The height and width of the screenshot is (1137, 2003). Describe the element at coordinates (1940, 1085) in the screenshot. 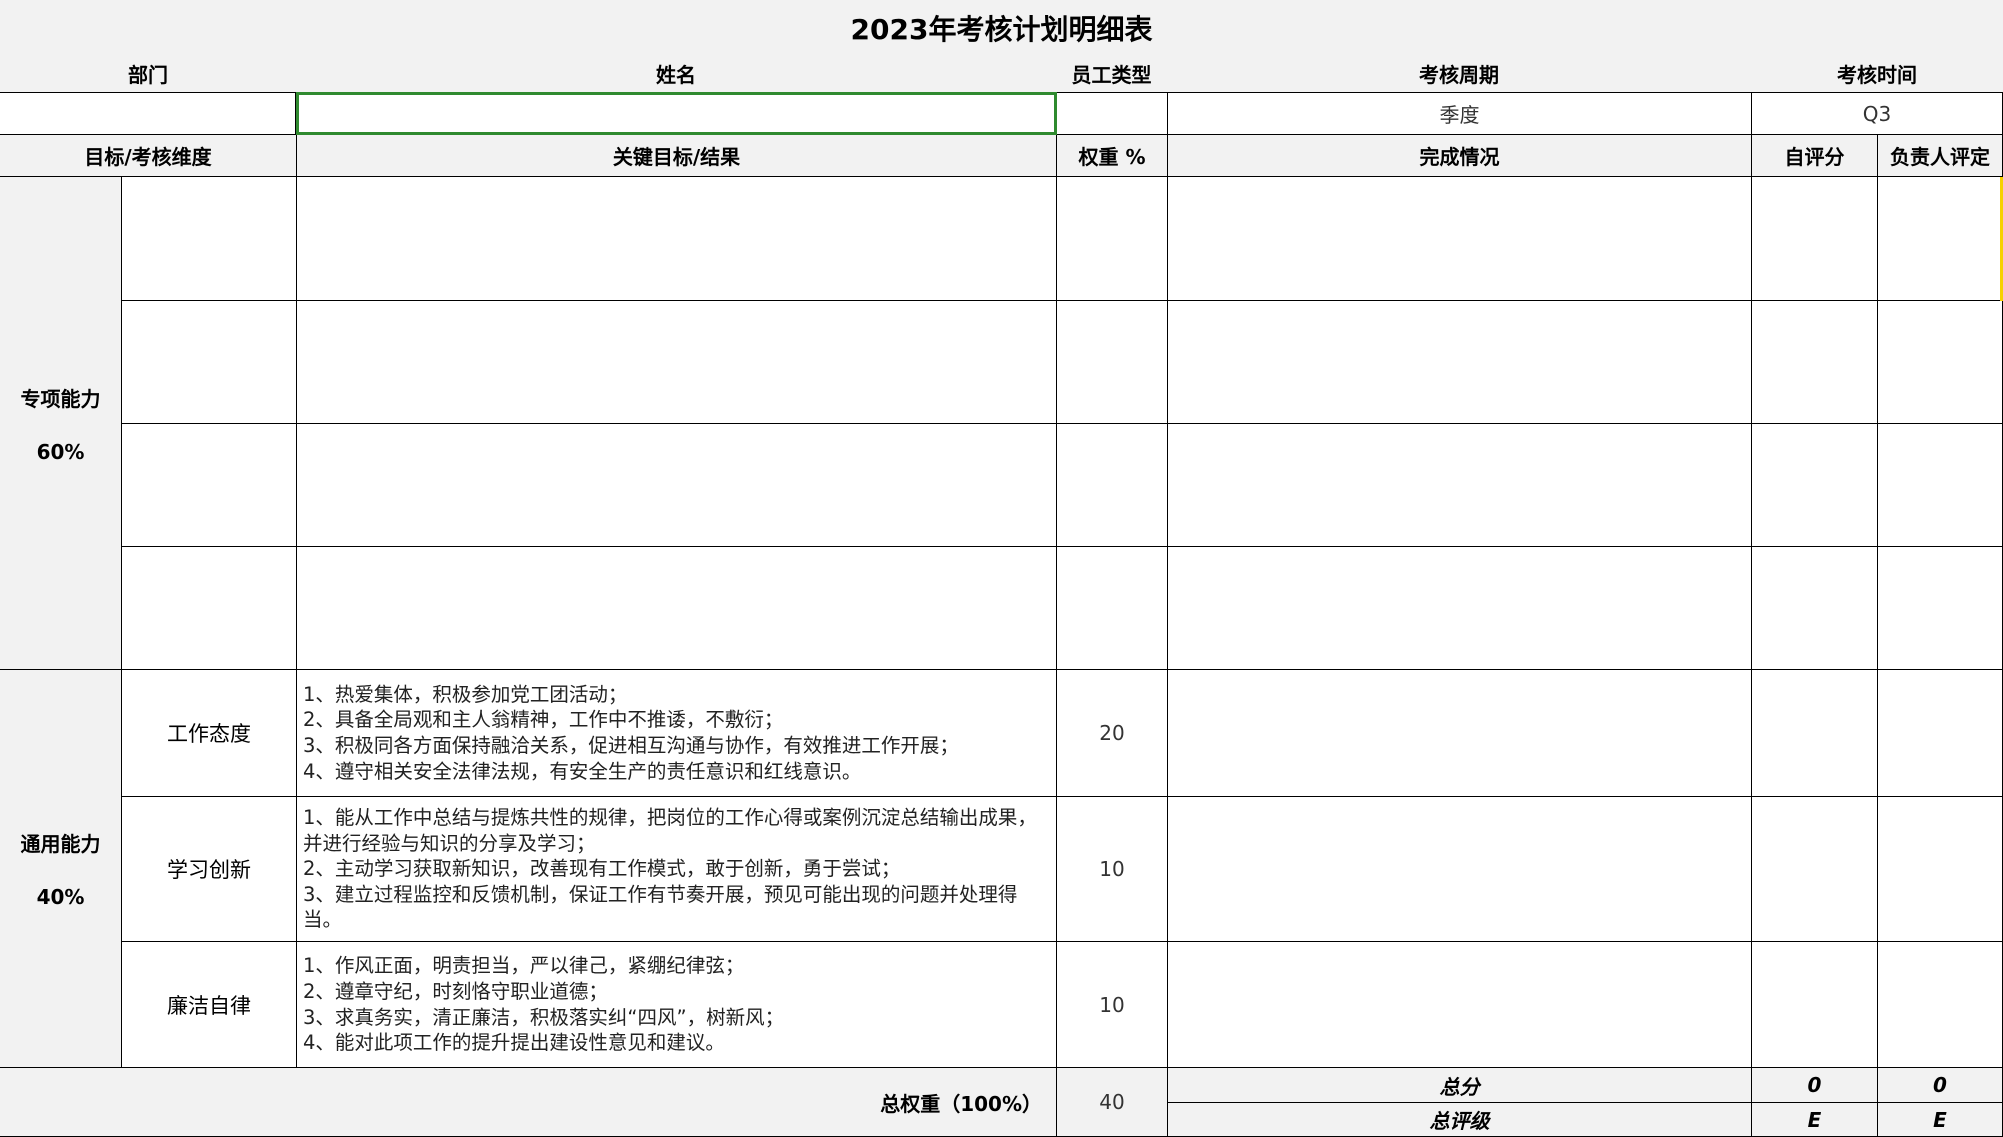

I see `manager-total-score: 0` at that location.